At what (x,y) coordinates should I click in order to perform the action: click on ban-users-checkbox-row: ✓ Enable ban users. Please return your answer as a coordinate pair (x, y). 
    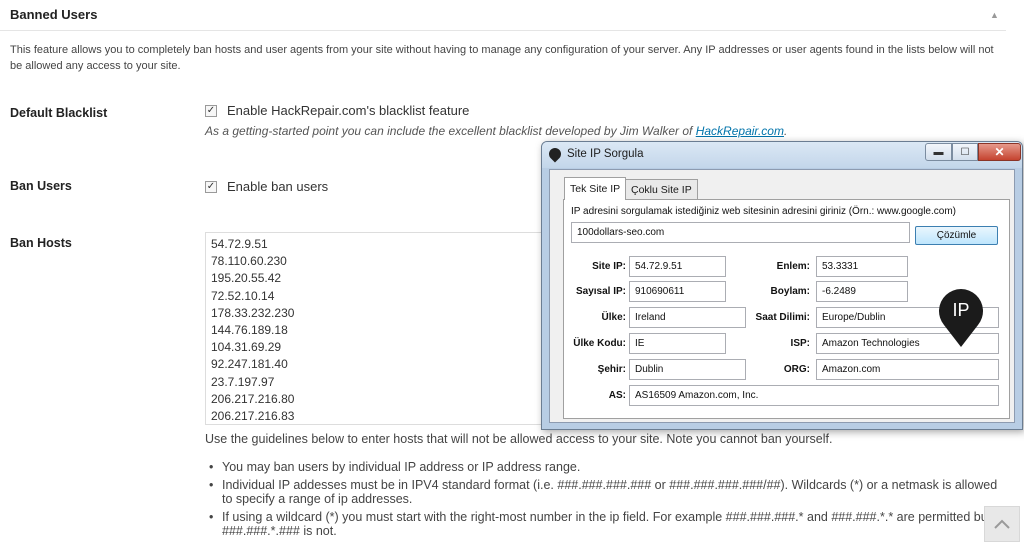
    Looking at the image, I should click on (266, 186).